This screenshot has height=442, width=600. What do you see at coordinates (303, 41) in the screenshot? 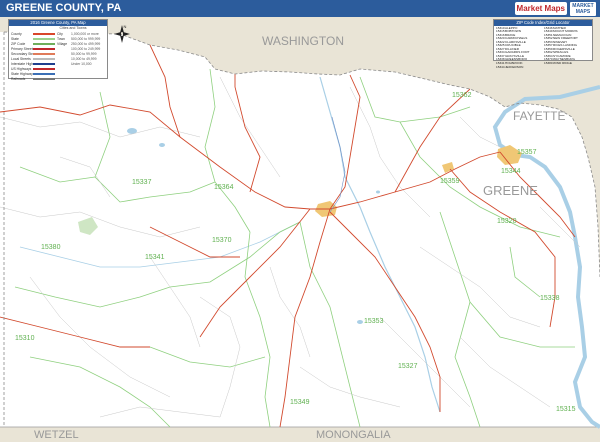
I see `neighbor-label-north: WASHINGTON` at bounding box center [303, 41].